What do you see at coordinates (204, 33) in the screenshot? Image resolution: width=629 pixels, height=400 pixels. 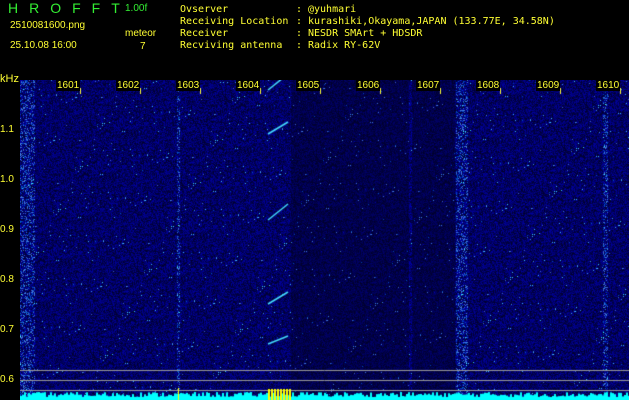 I see `info-label: Receiver` at bounding box center [204, 33].